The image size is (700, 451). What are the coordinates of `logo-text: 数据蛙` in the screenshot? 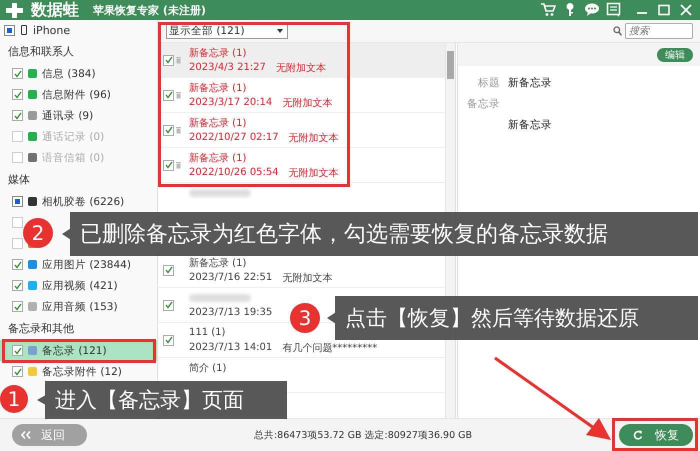 It's located at (55, 10).